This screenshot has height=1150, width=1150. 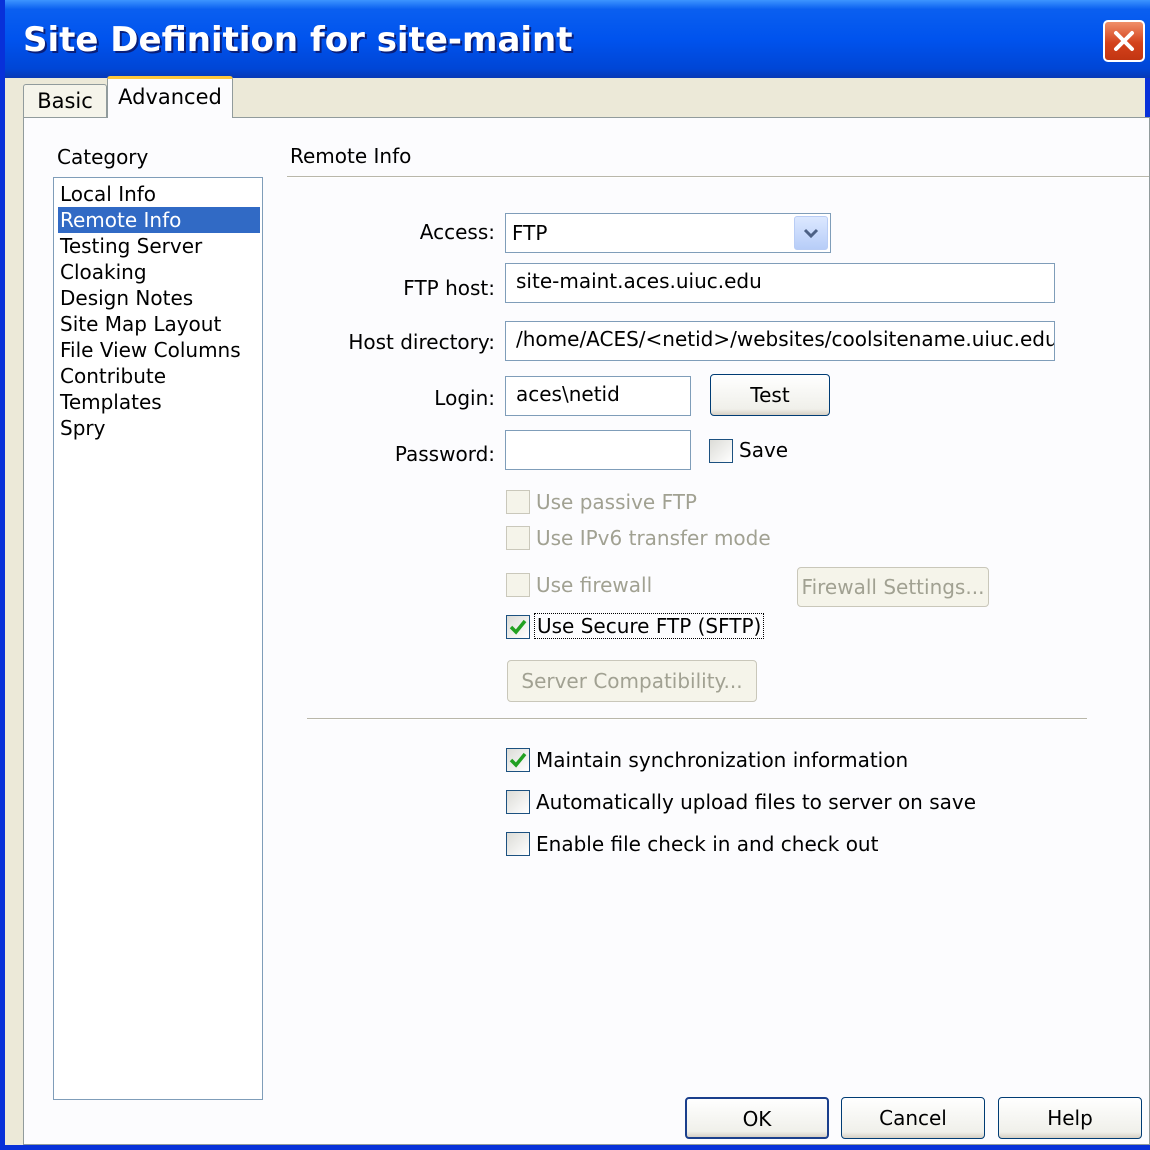 I want to click on login-input: aces\netid, so click(x=598, y=396).